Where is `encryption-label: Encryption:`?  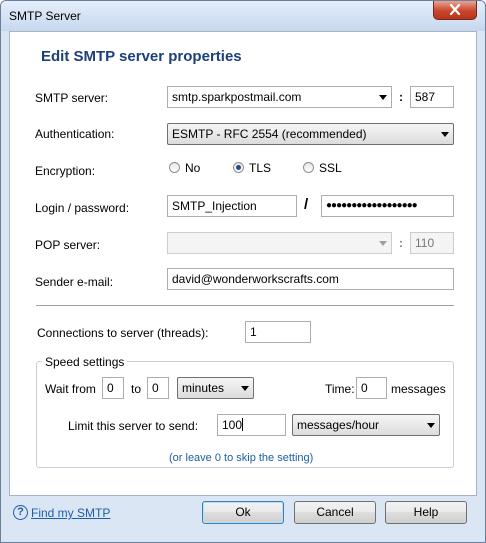 encryption-label: Encryption: is located at coordinates (65, 171).